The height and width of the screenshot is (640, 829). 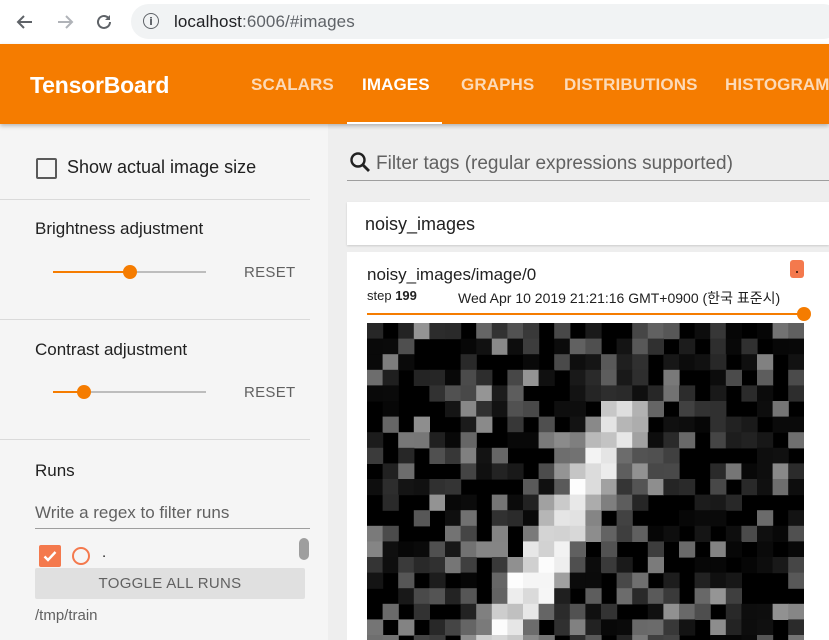 I want to click on category-header: noisy_images, so click(x=588, y=223).